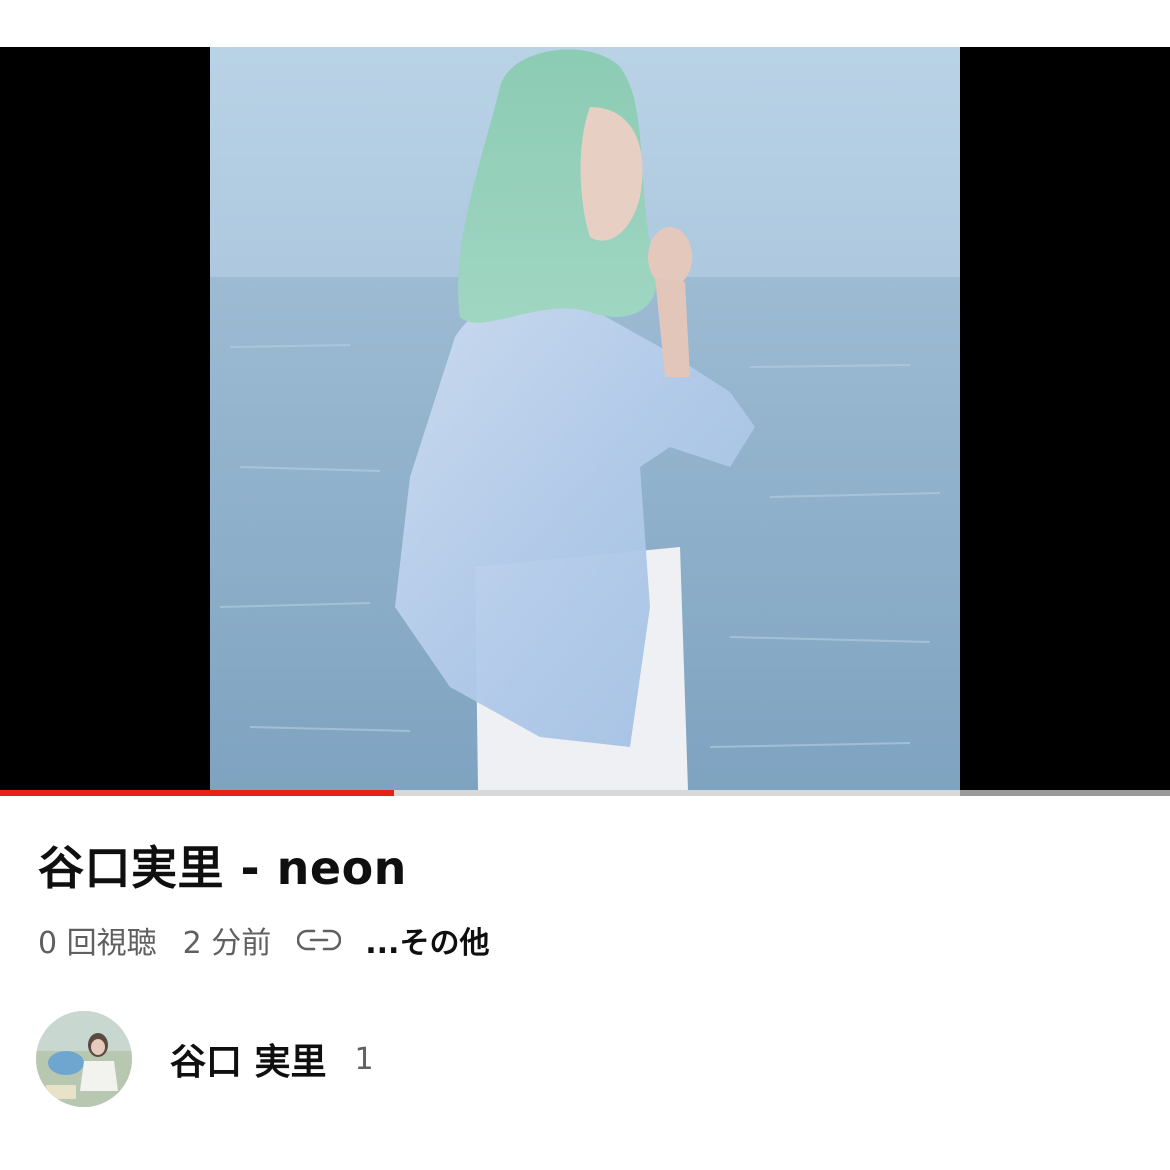 Image resolution: width=1170 pixels, height=1170 pixels. I want to click on link-icon, so click(320, 940).